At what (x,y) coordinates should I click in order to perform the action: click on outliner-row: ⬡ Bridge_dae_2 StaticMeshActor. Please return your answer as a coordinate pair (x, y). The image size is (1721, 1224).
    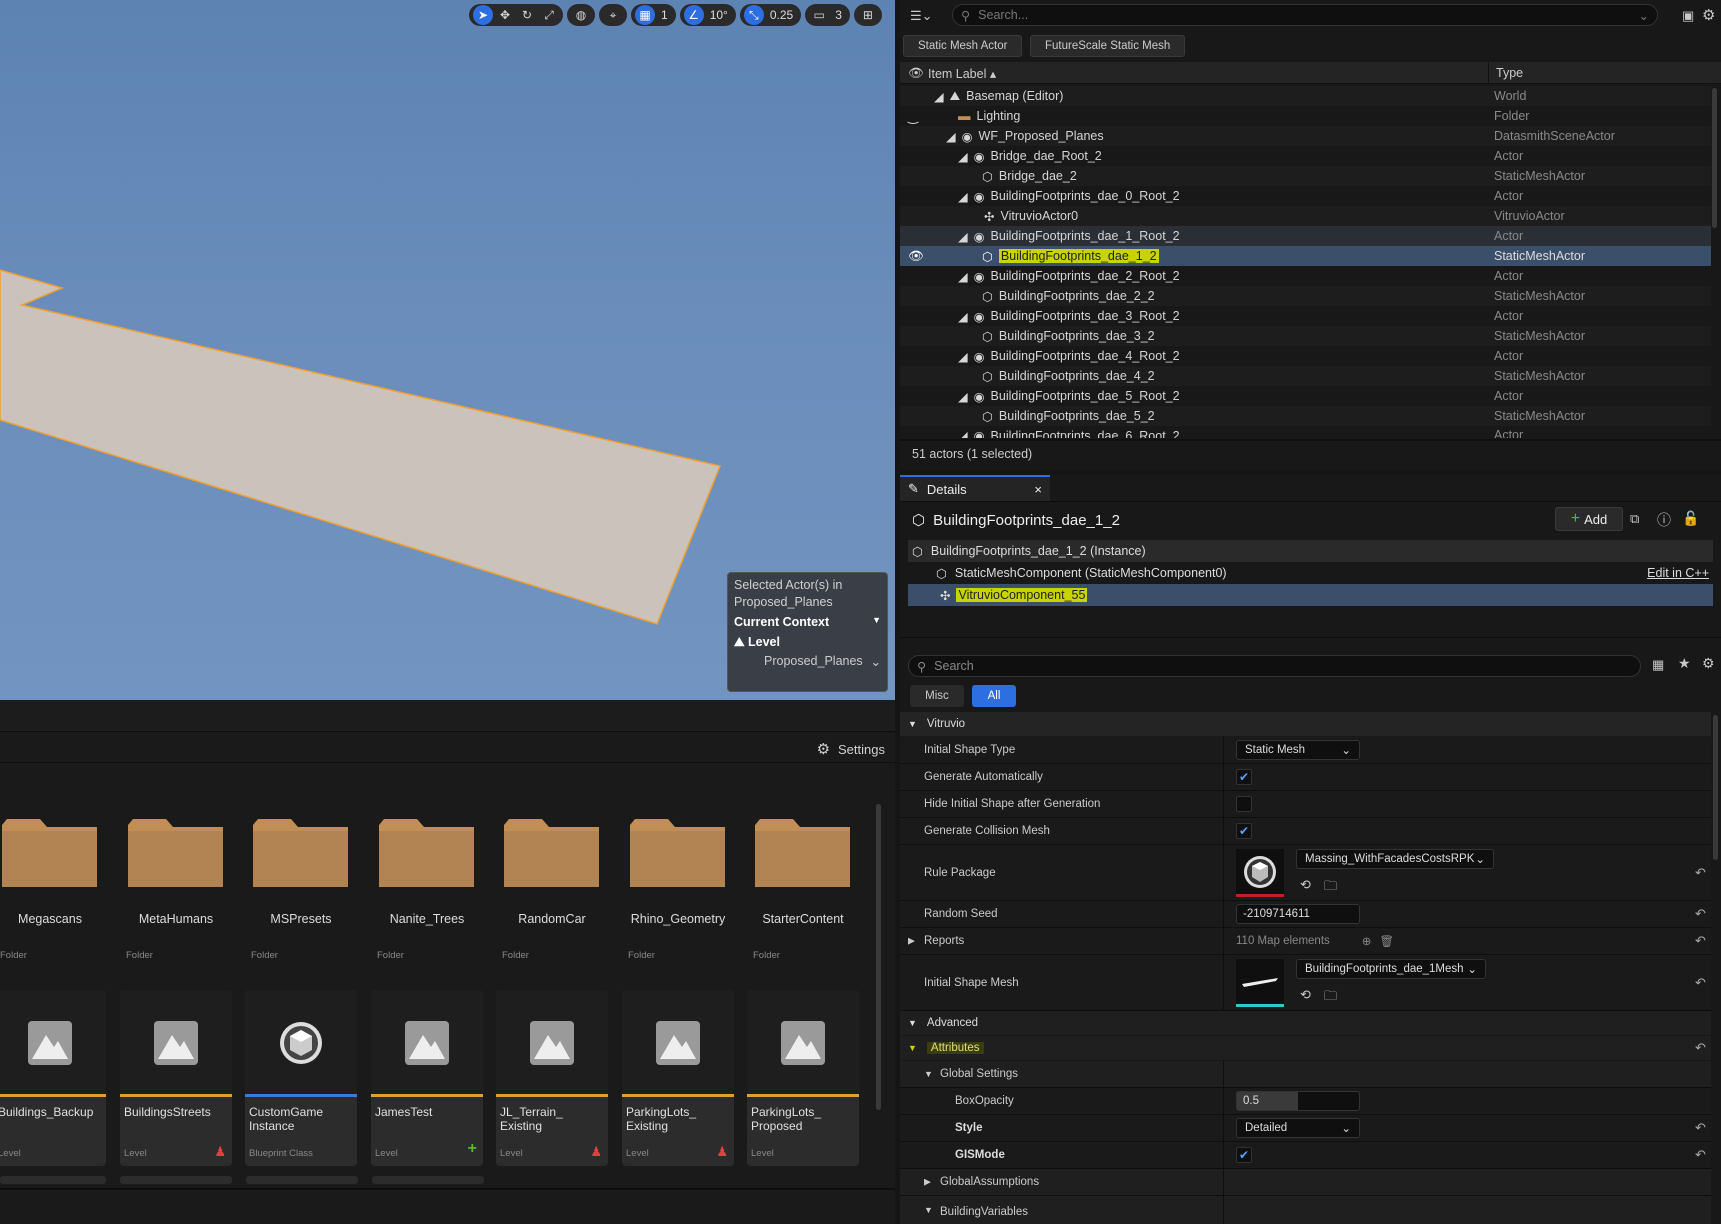
    Looking at the image, I should click on (1305, 176).